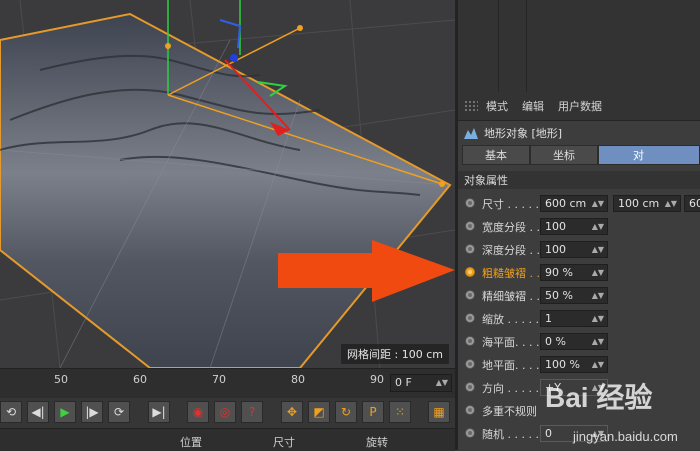 This screenshot has height=451, width=700. Describe the element at coordinates (496, 155) in the screenshot. I see `tab-basic: 基本` at that location.